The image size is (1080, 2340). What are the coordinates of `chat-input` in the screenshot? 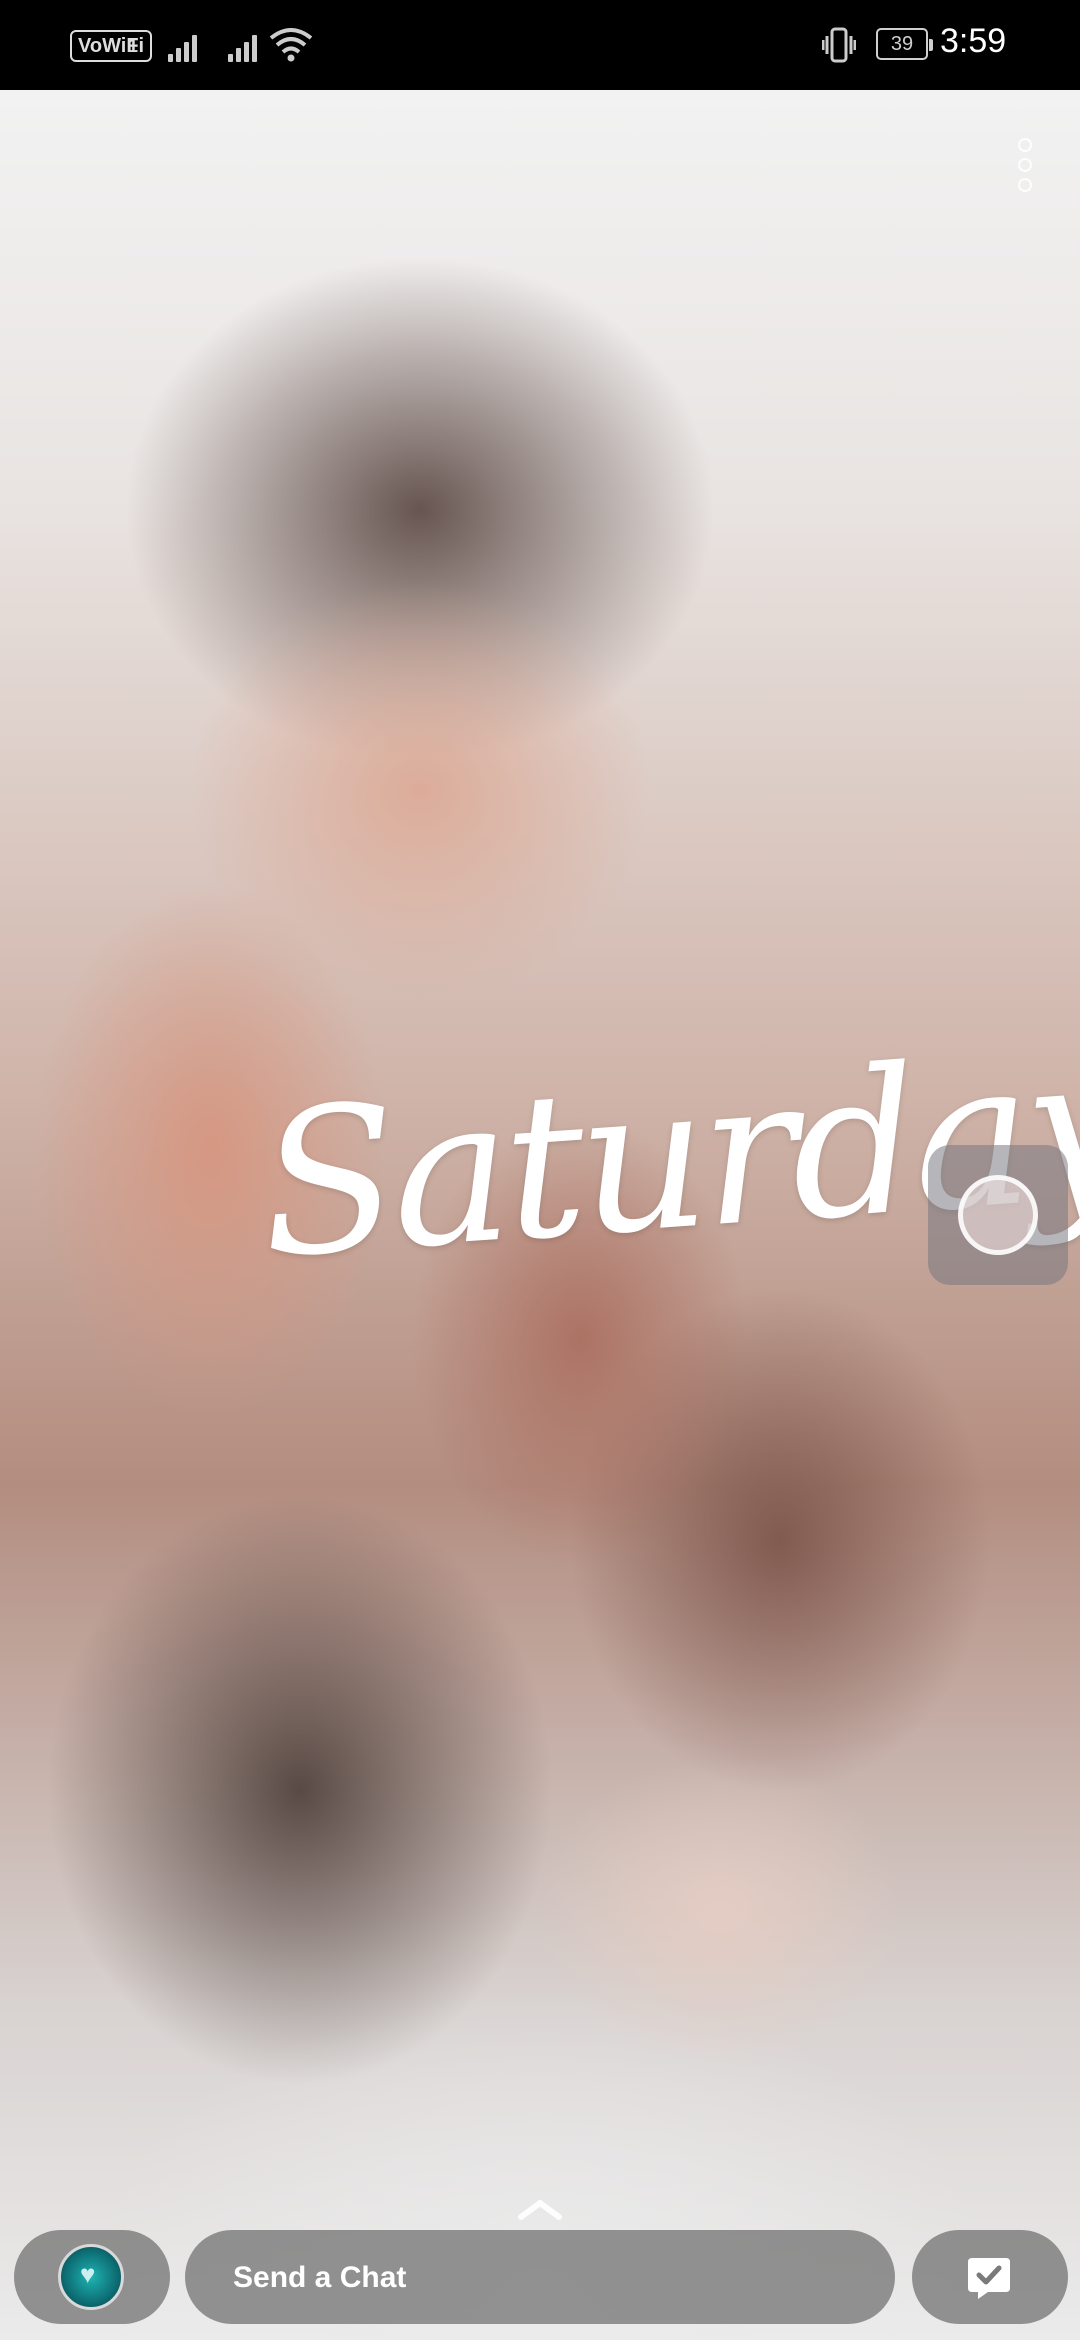 It's located at (543, 2278).